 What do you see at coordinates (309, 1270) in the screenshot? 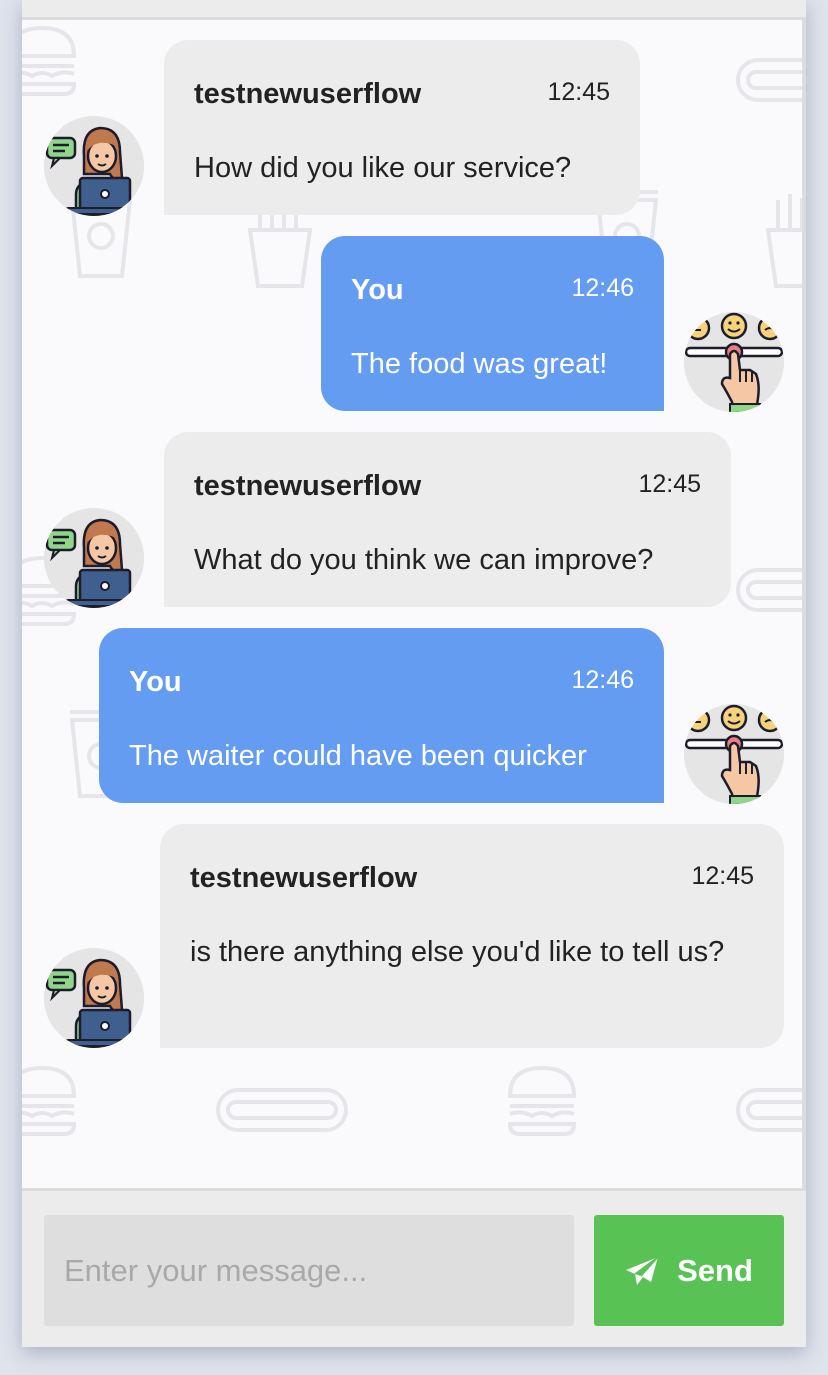
I see `message-input` at bounding box center [309, 1270].